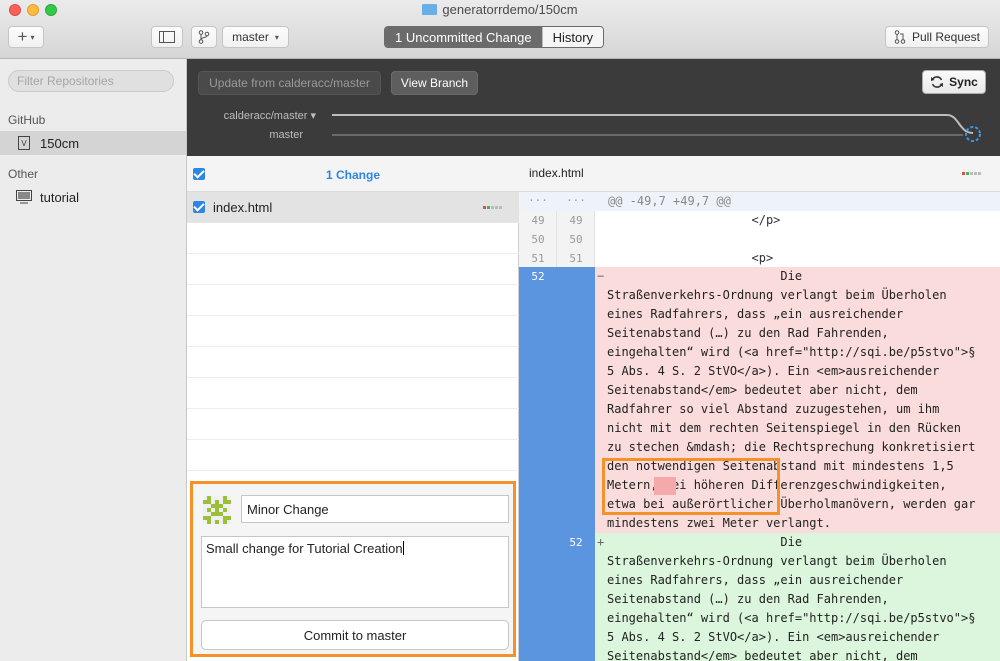 This screenshot has height=661, width=1000. I want to click on toggle-sidebar-button, so click(167, 37).